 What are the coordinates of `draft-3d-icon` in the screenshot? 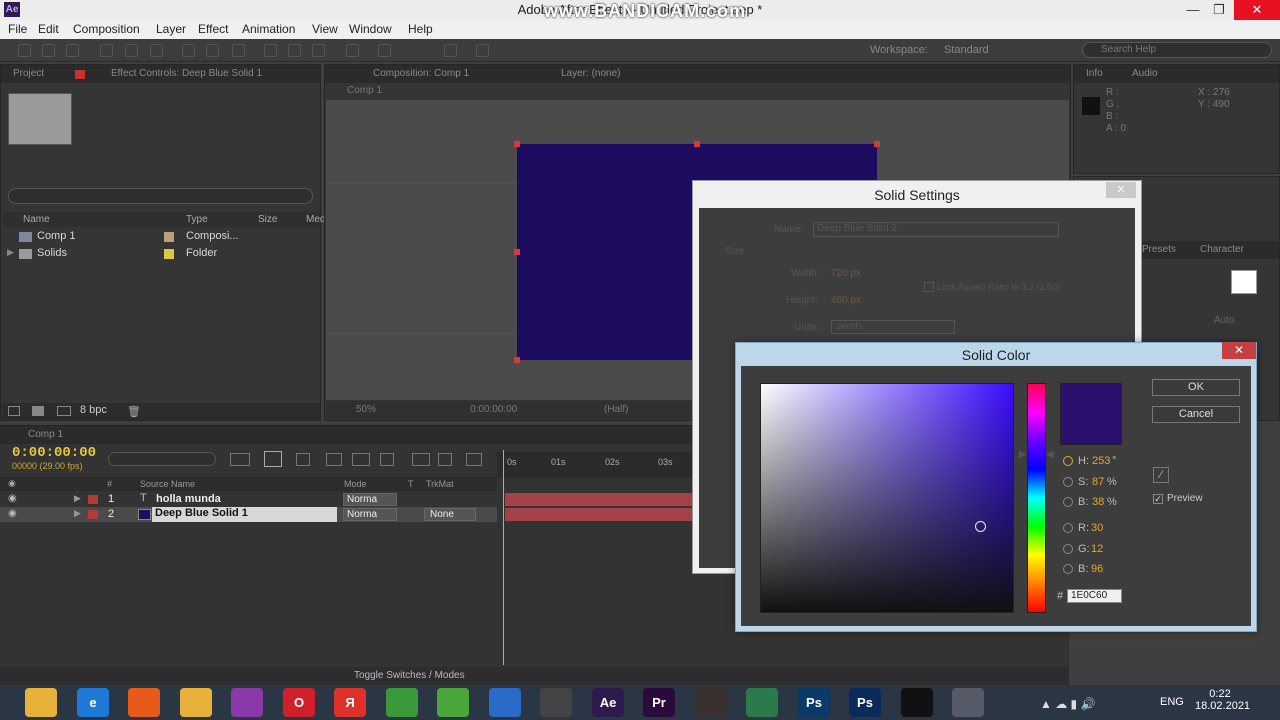 It's located at (303, 459).